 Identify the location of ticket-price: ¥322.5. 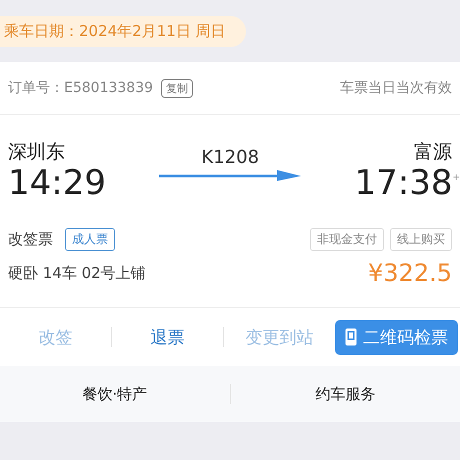
(410, 273).